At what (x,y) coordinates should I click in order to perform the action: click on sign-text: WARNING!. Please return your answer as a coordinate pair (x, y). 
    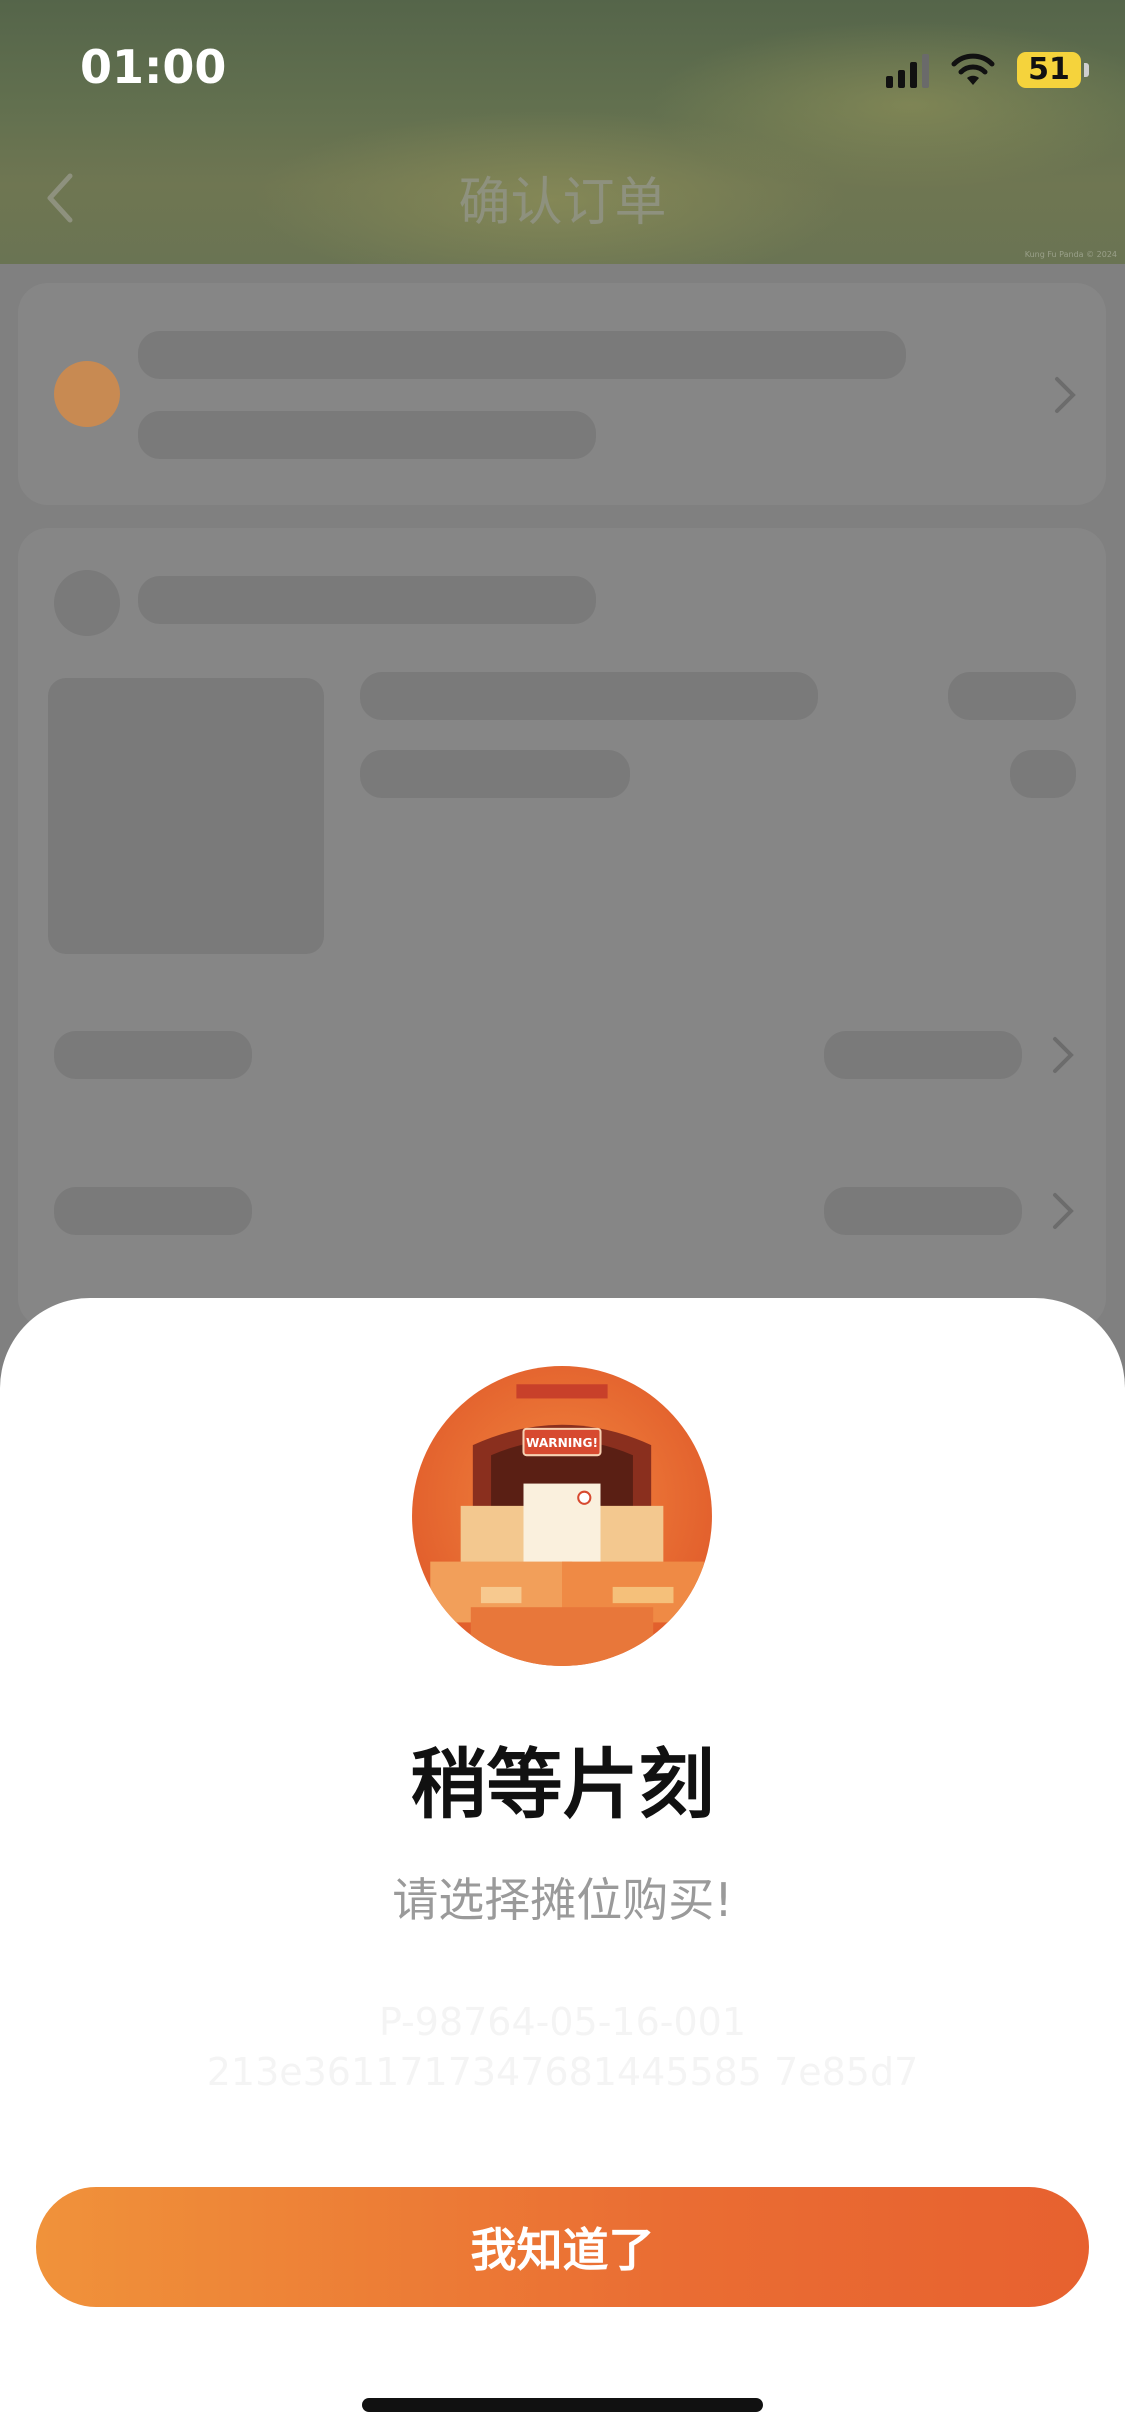
    Looking at the image, I should click on (562, 1443).